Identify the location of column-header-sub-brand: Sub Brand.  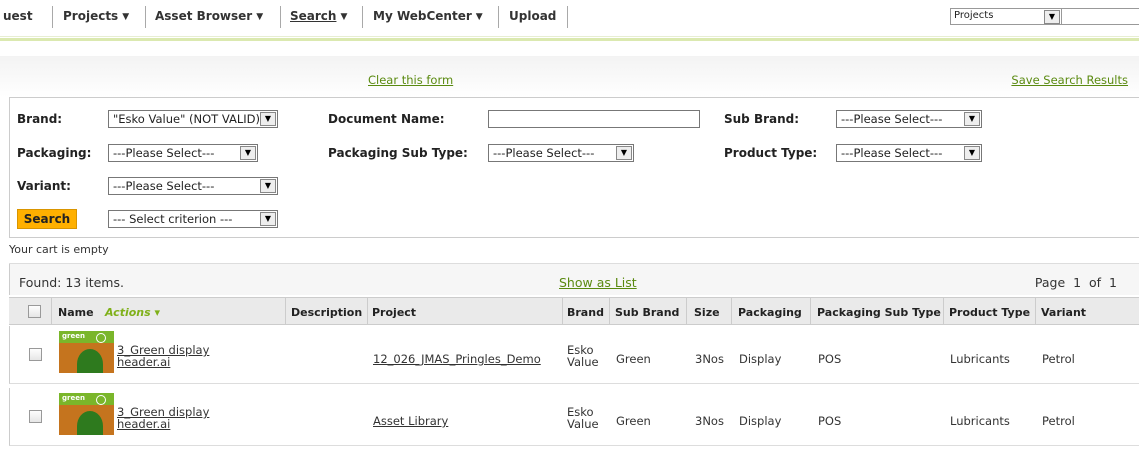
(647, 312).